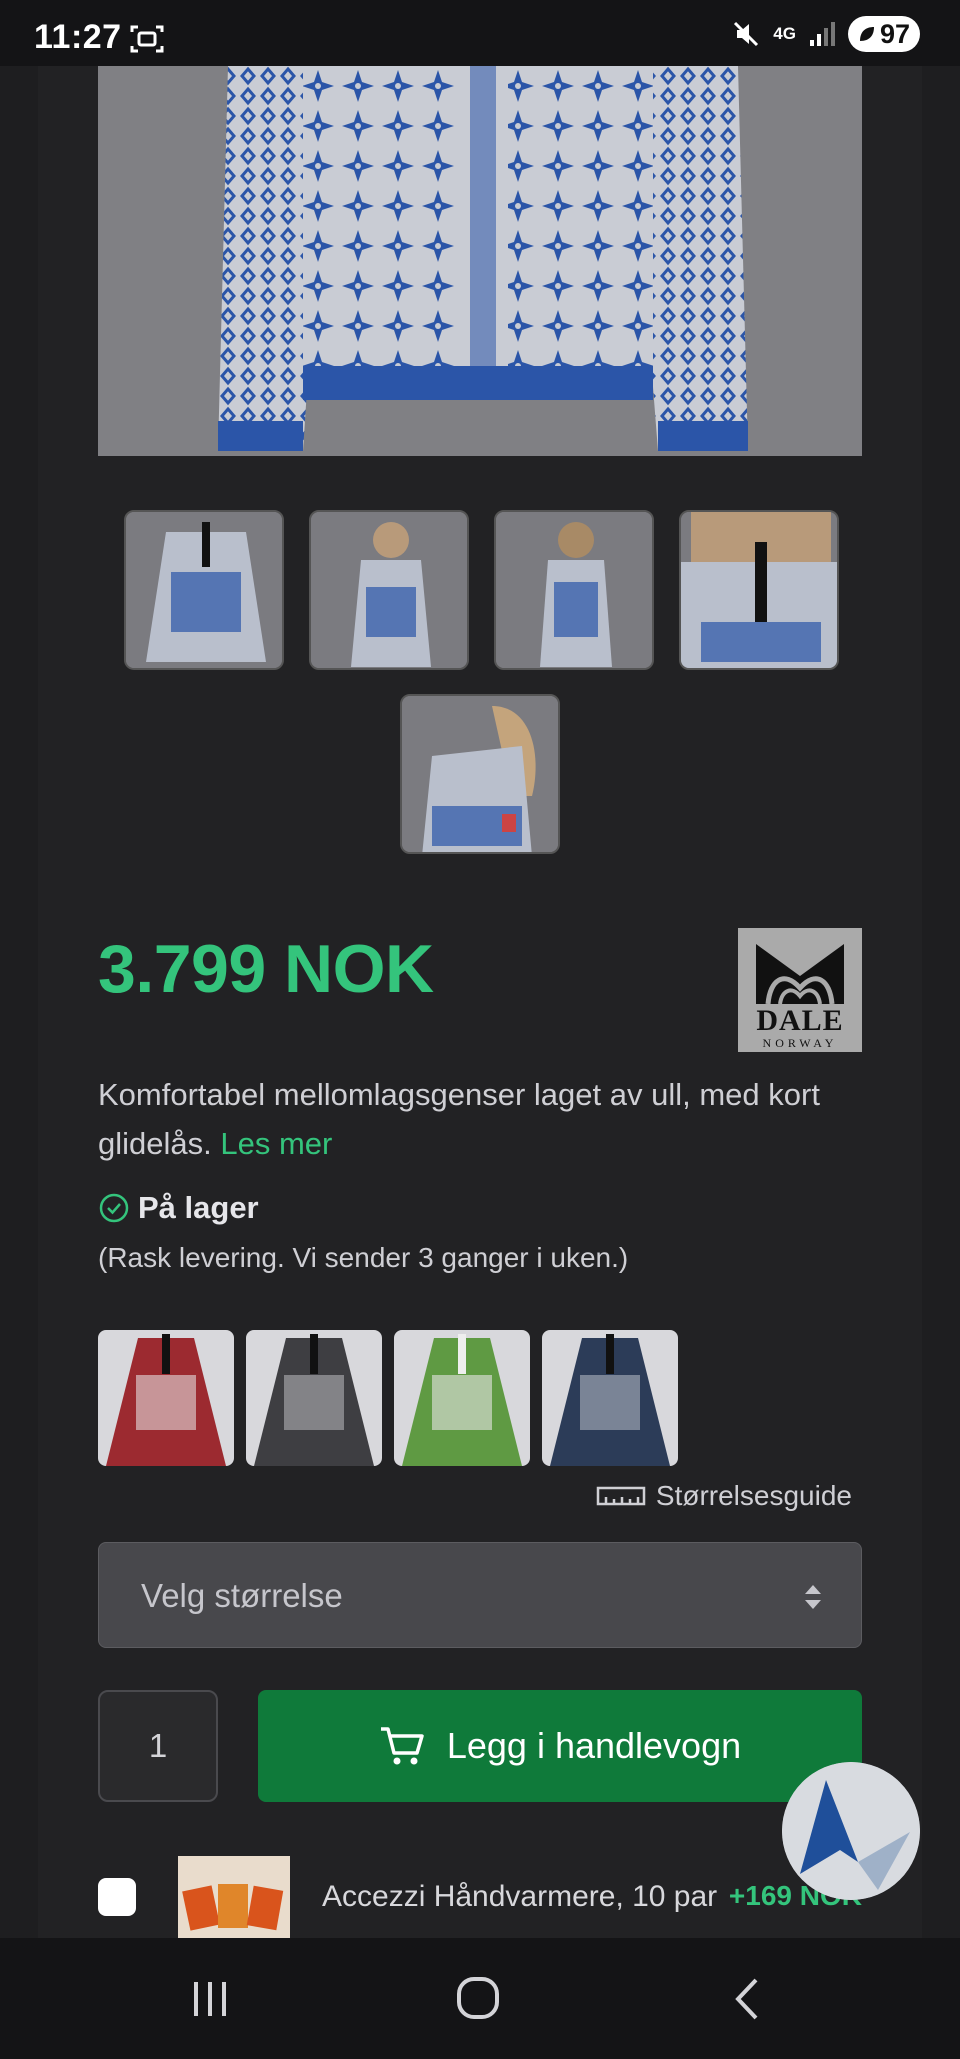 The width and height of the screenshot is (960, 2059). Describe the element at coordinates (520, 1896) in the screenshot. I see `addon-label: Accezzi Håndvarmere, 10 par` at that location.